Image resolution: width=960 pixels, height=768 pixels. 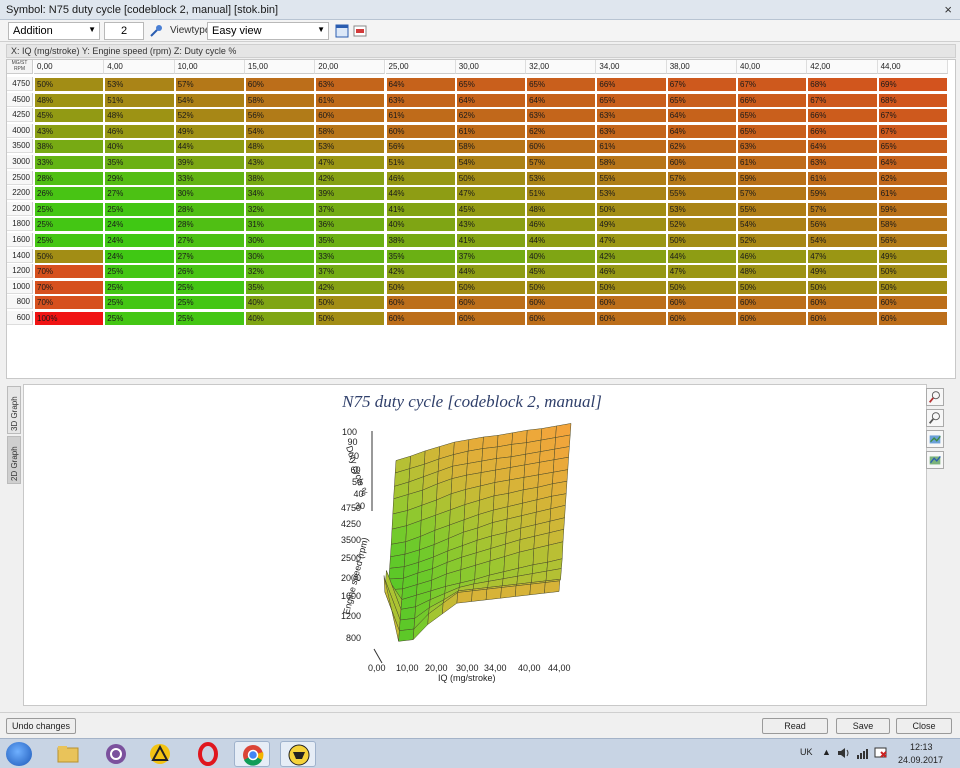 What do you see at coordinates (420, 209) in the screenshot?
I see `map-cell: 41%` at bounding box center [420, 209].